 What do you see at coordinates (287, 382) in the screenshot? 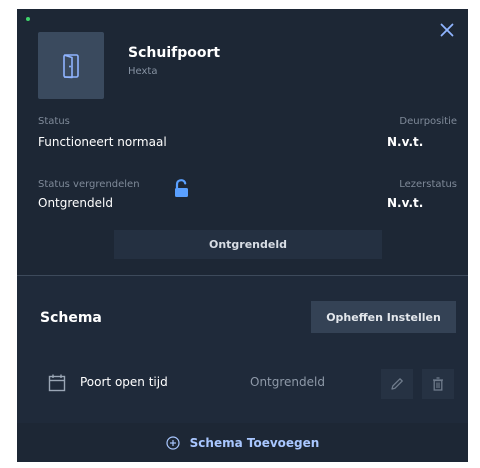
I see `schedule-item-state: Ontgrendeld` at bounding box center [287, 382].